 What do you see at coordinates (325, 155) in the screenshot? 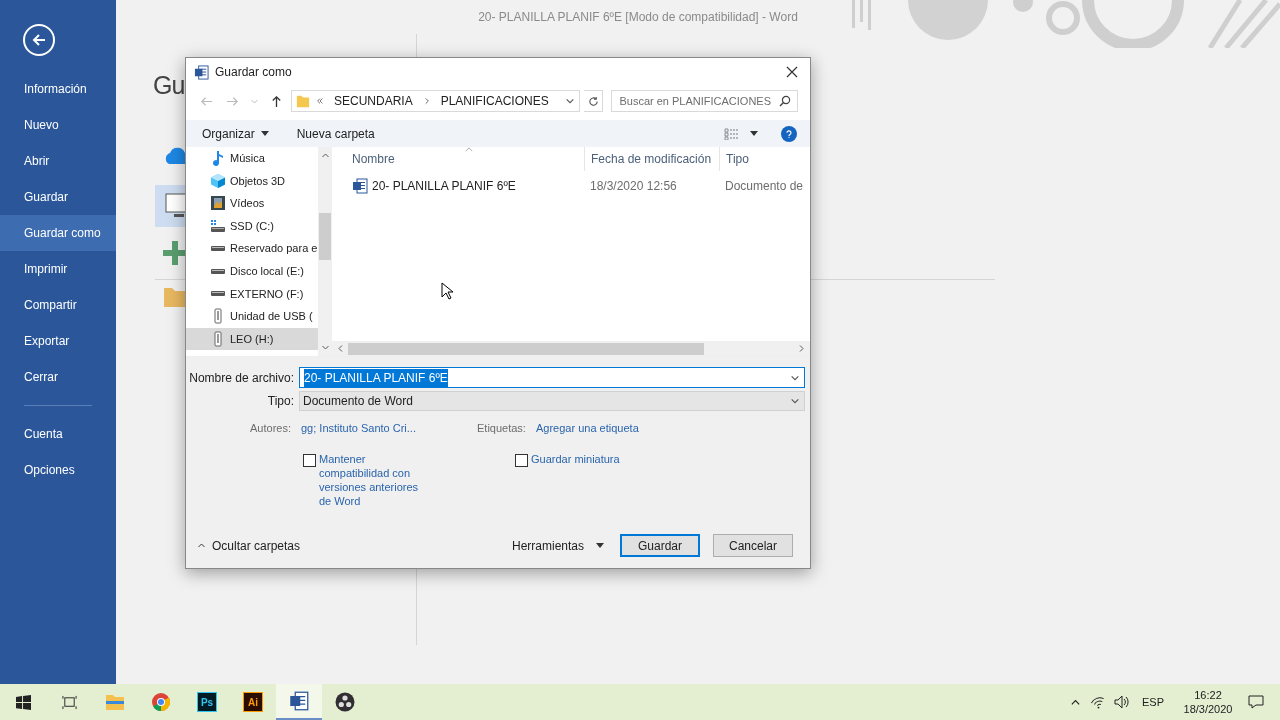
I see `scroll-up-icon` at bounding box center [325, 155].